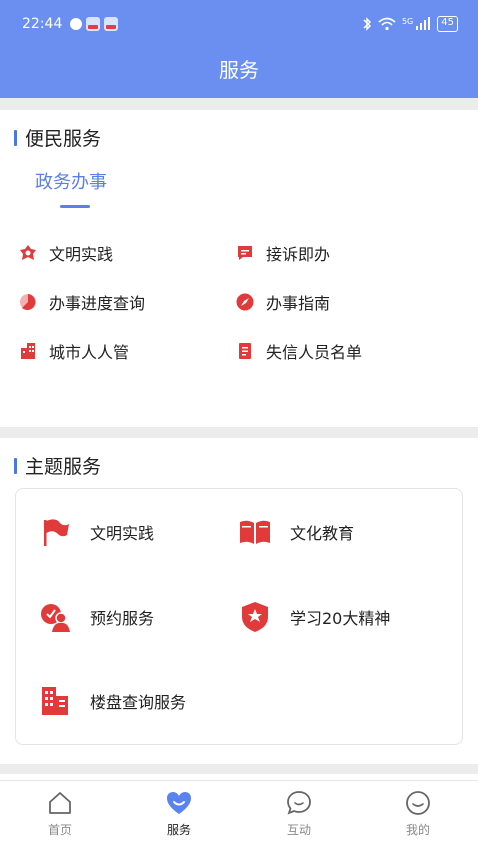 This screenshot has height=850, width=478. I want to click on home-icon, so click(60, 803).